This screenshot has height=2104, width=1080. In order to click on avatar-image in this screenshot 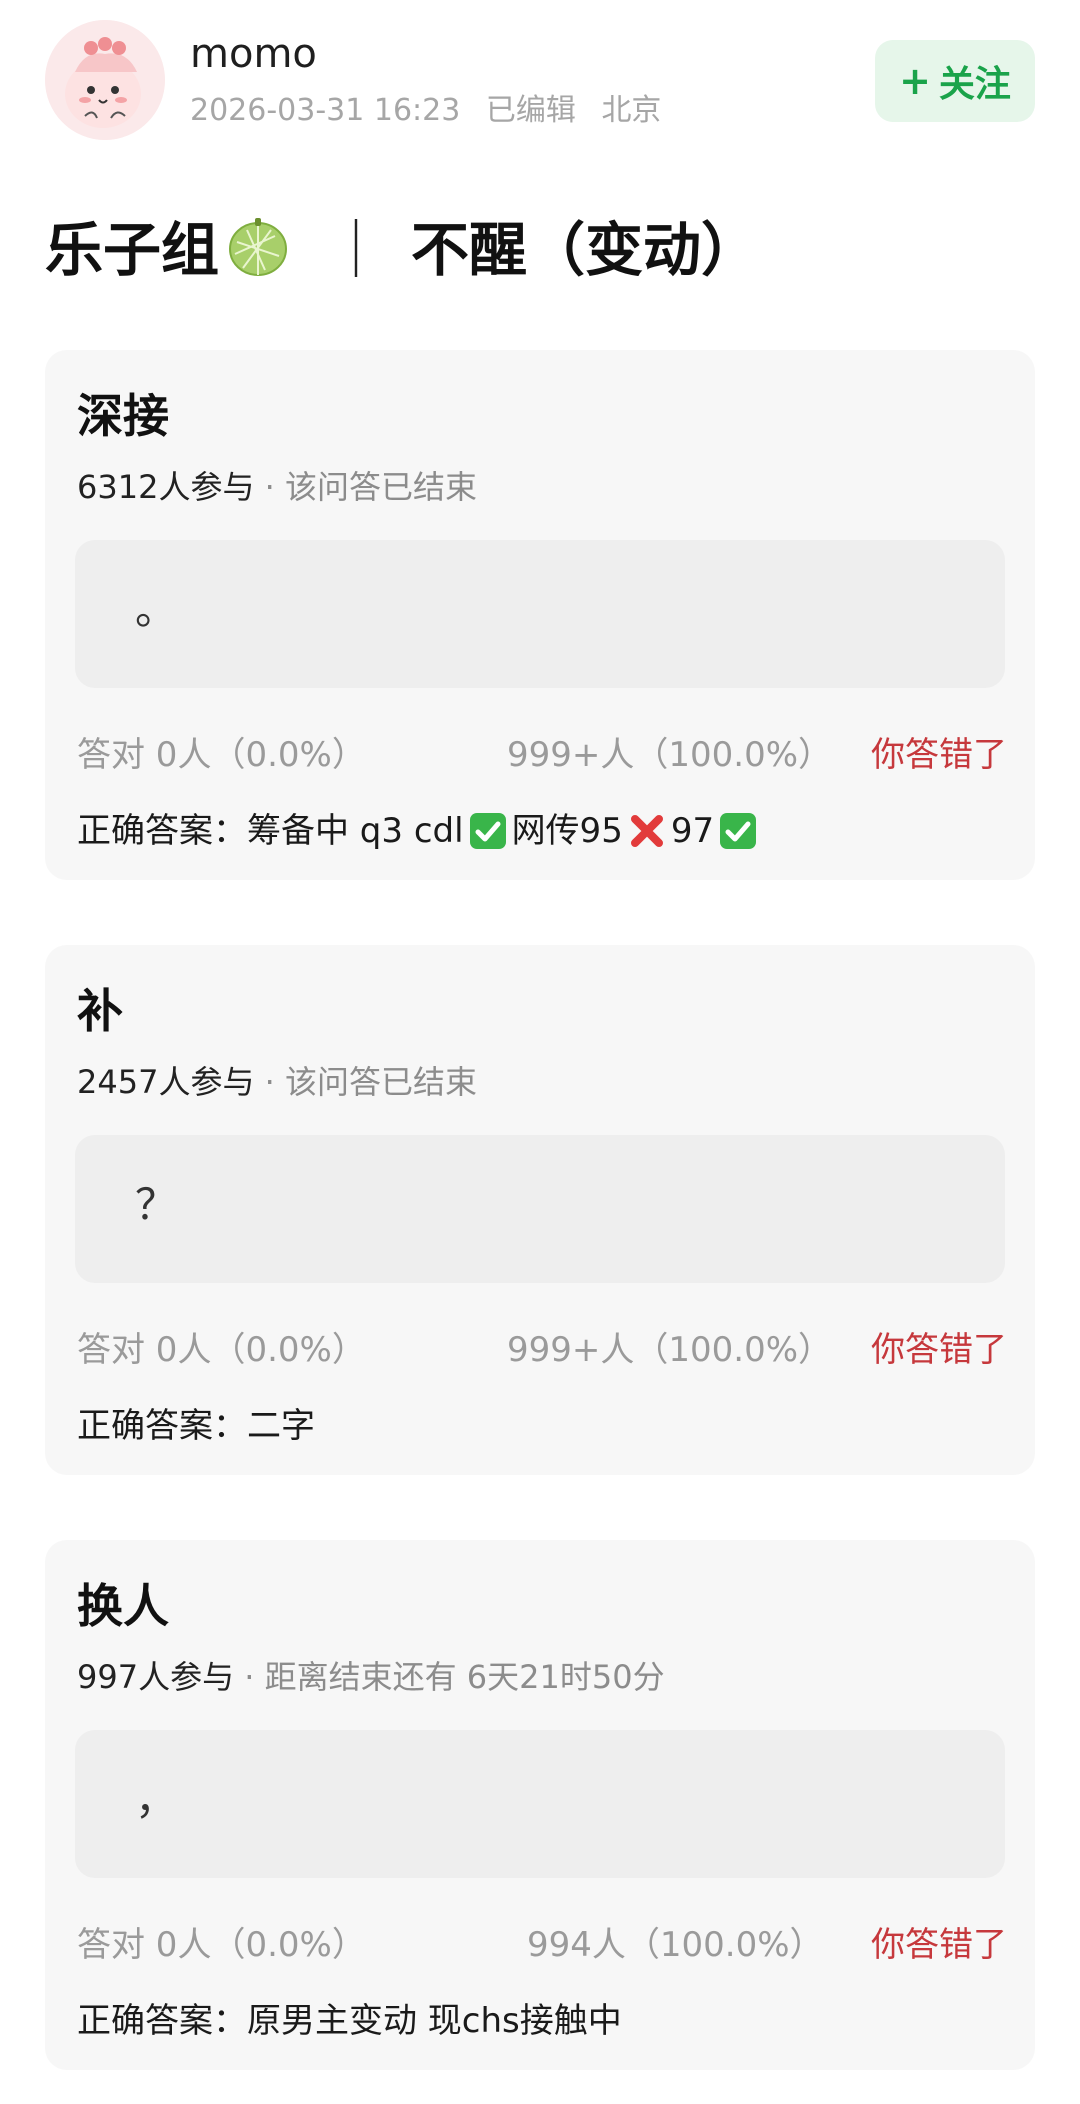, I will do `click(105, 80)`.